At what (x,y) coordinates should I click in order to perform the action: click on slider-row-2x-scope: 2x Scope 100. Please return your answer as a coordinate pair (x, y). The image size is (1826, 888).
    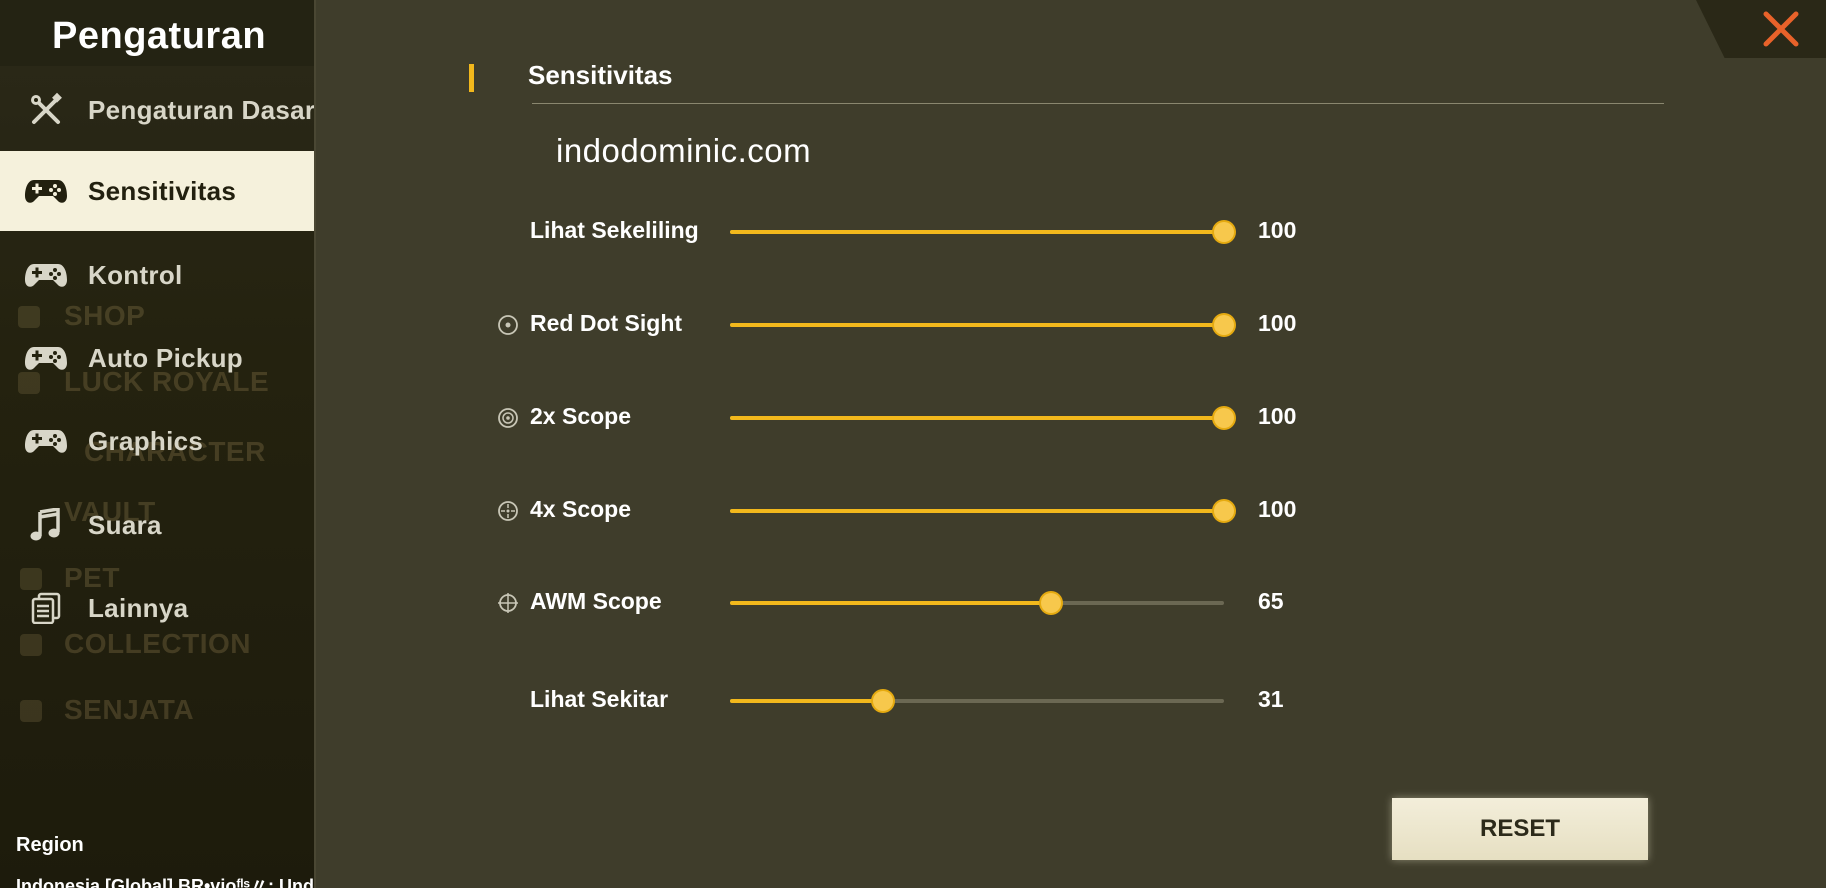
    Looking at the image, I should click on (920, 417).